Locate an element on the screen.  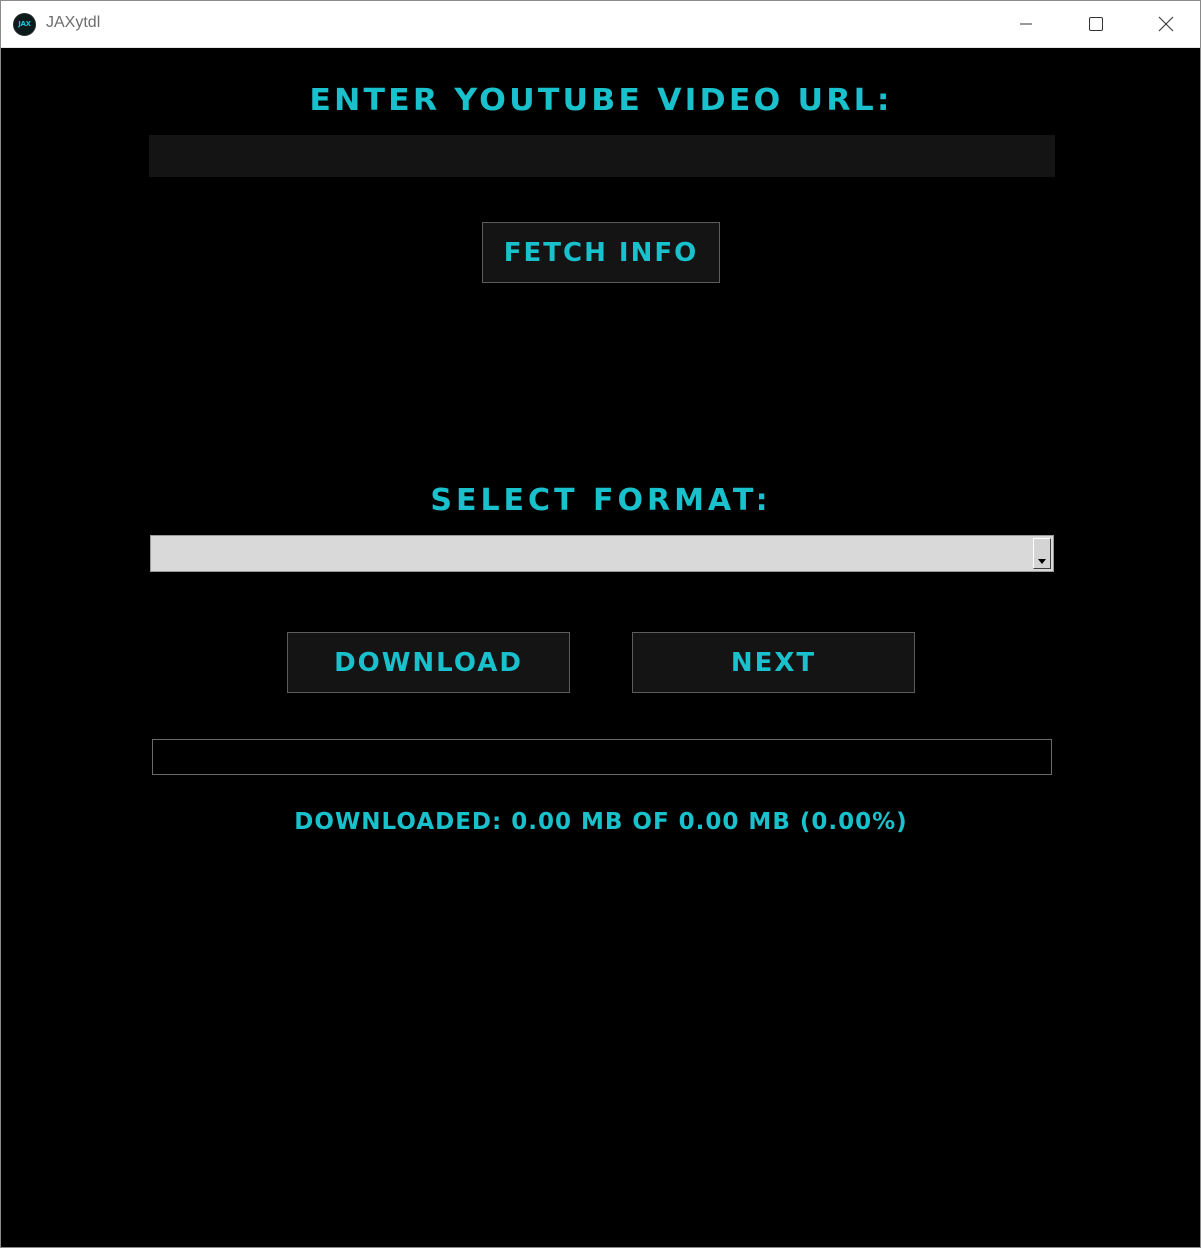
url-input is located at coordinates (602, 156).